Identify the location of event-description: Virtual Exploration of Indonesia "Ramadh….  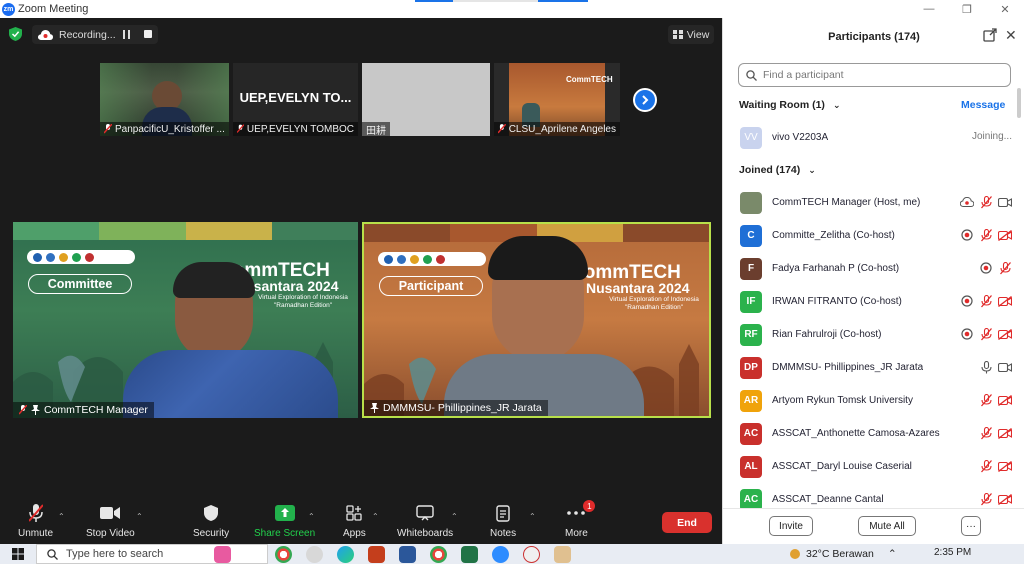
(303, 301).